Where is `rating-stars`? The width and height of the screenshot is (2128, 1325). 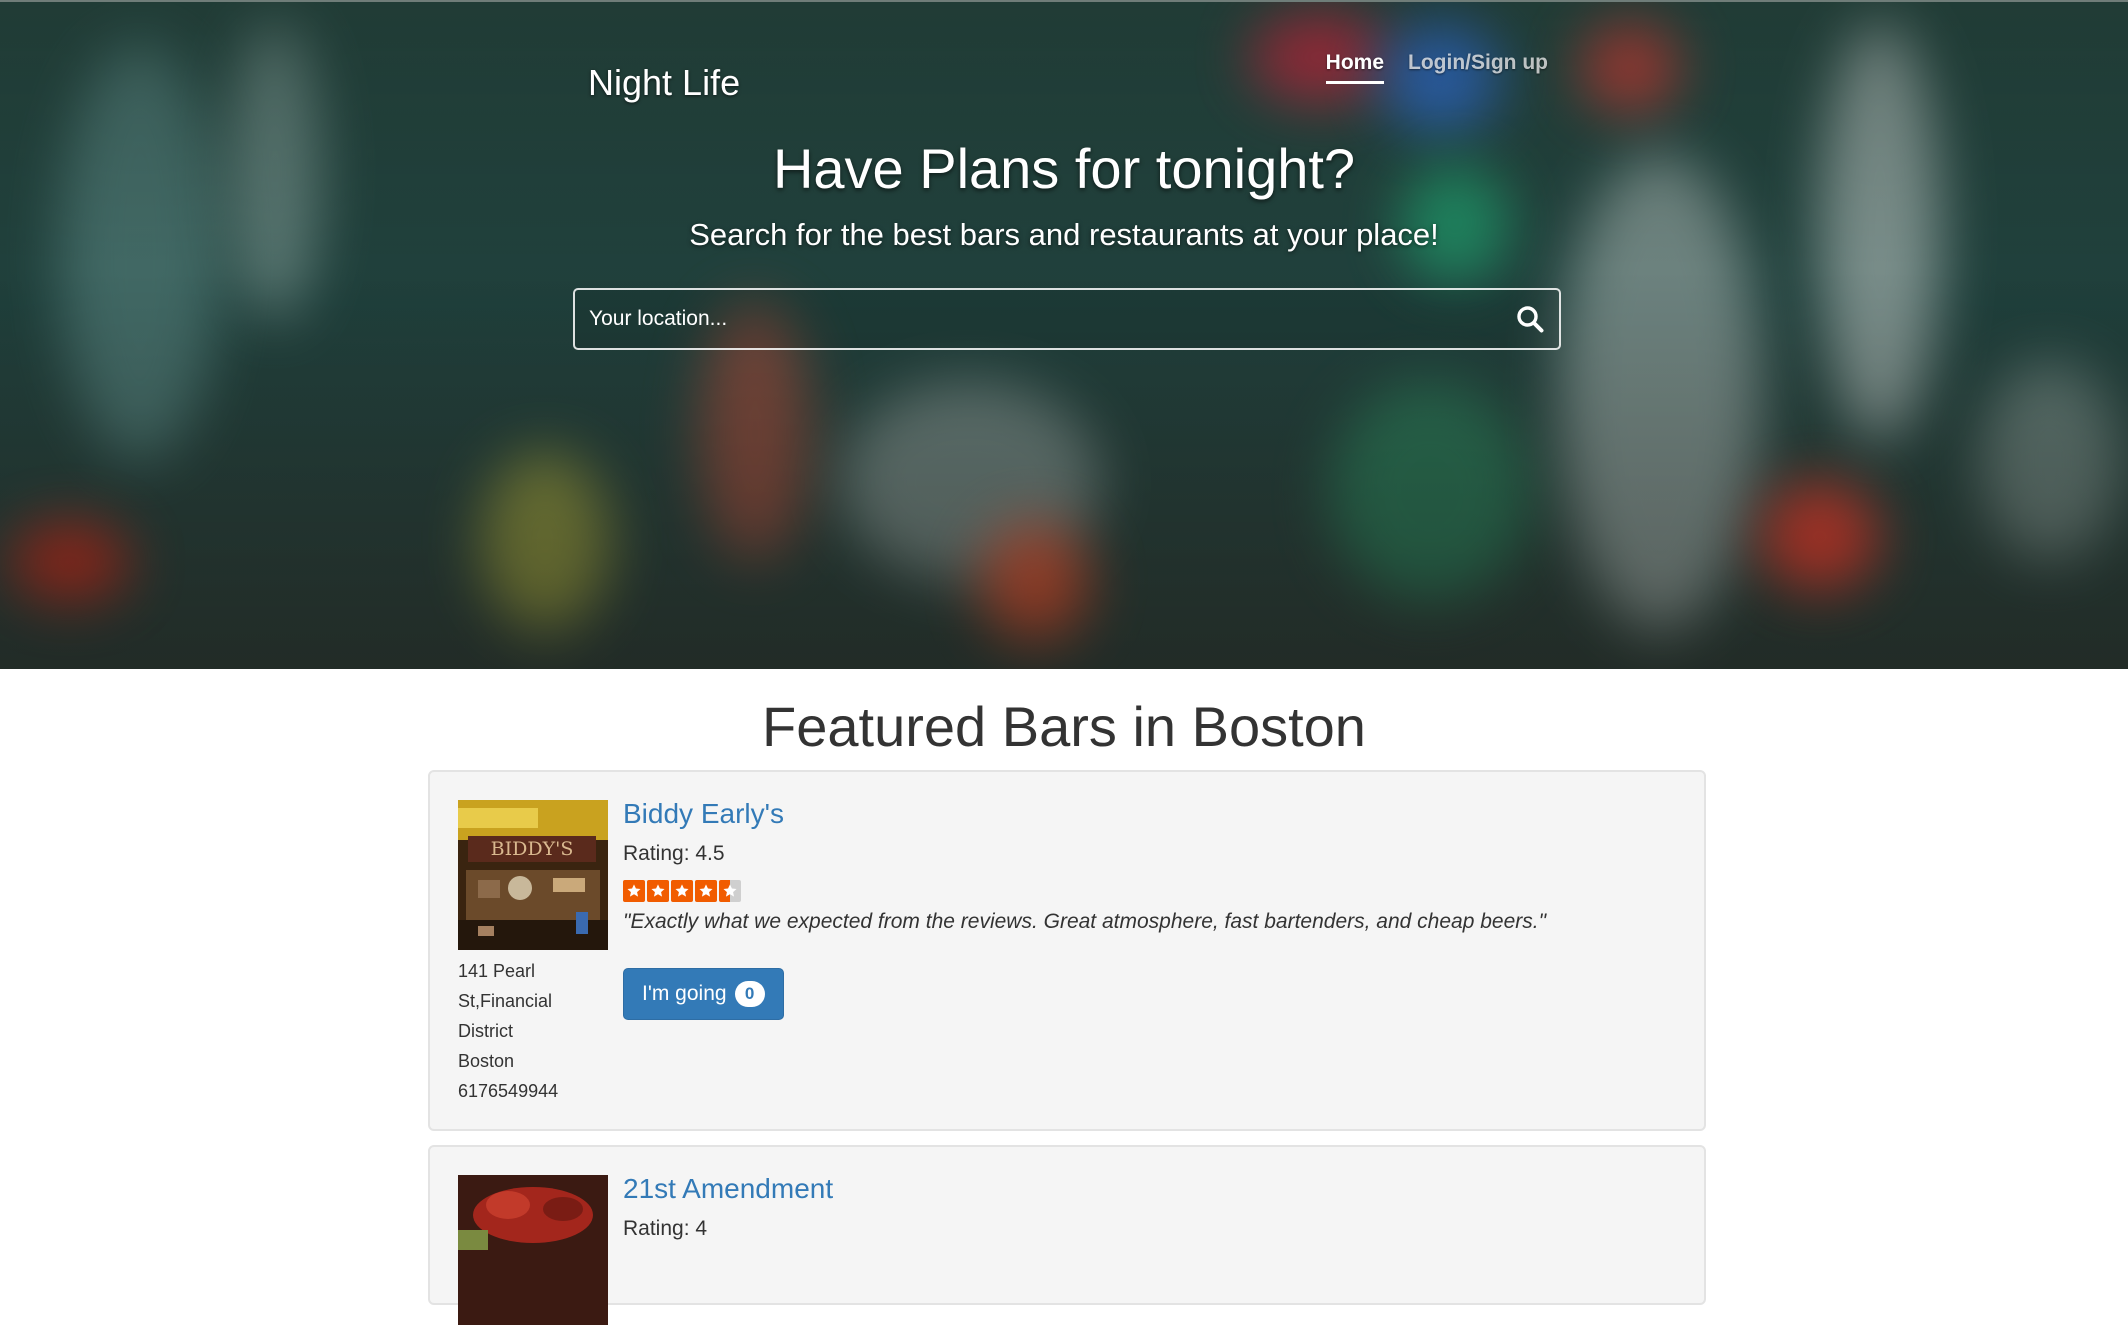 rating-stars is located at coordinates (682, 891).